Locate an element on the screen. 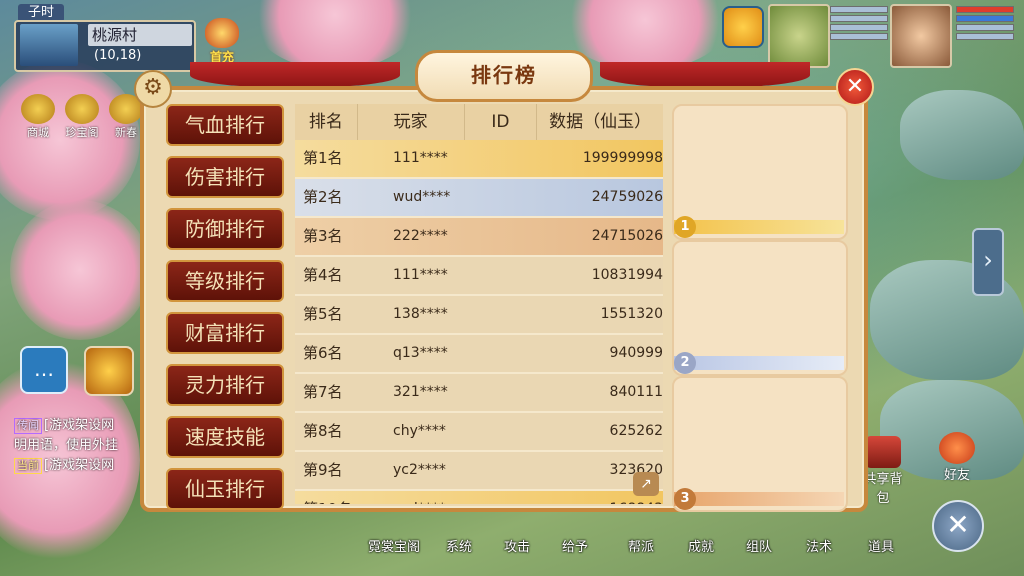 Image resolution: width=1024 pixels, height=576 pixels. menu-nishang-pavilion: 霓裳宝阁 is located at coordinates (394, 545).